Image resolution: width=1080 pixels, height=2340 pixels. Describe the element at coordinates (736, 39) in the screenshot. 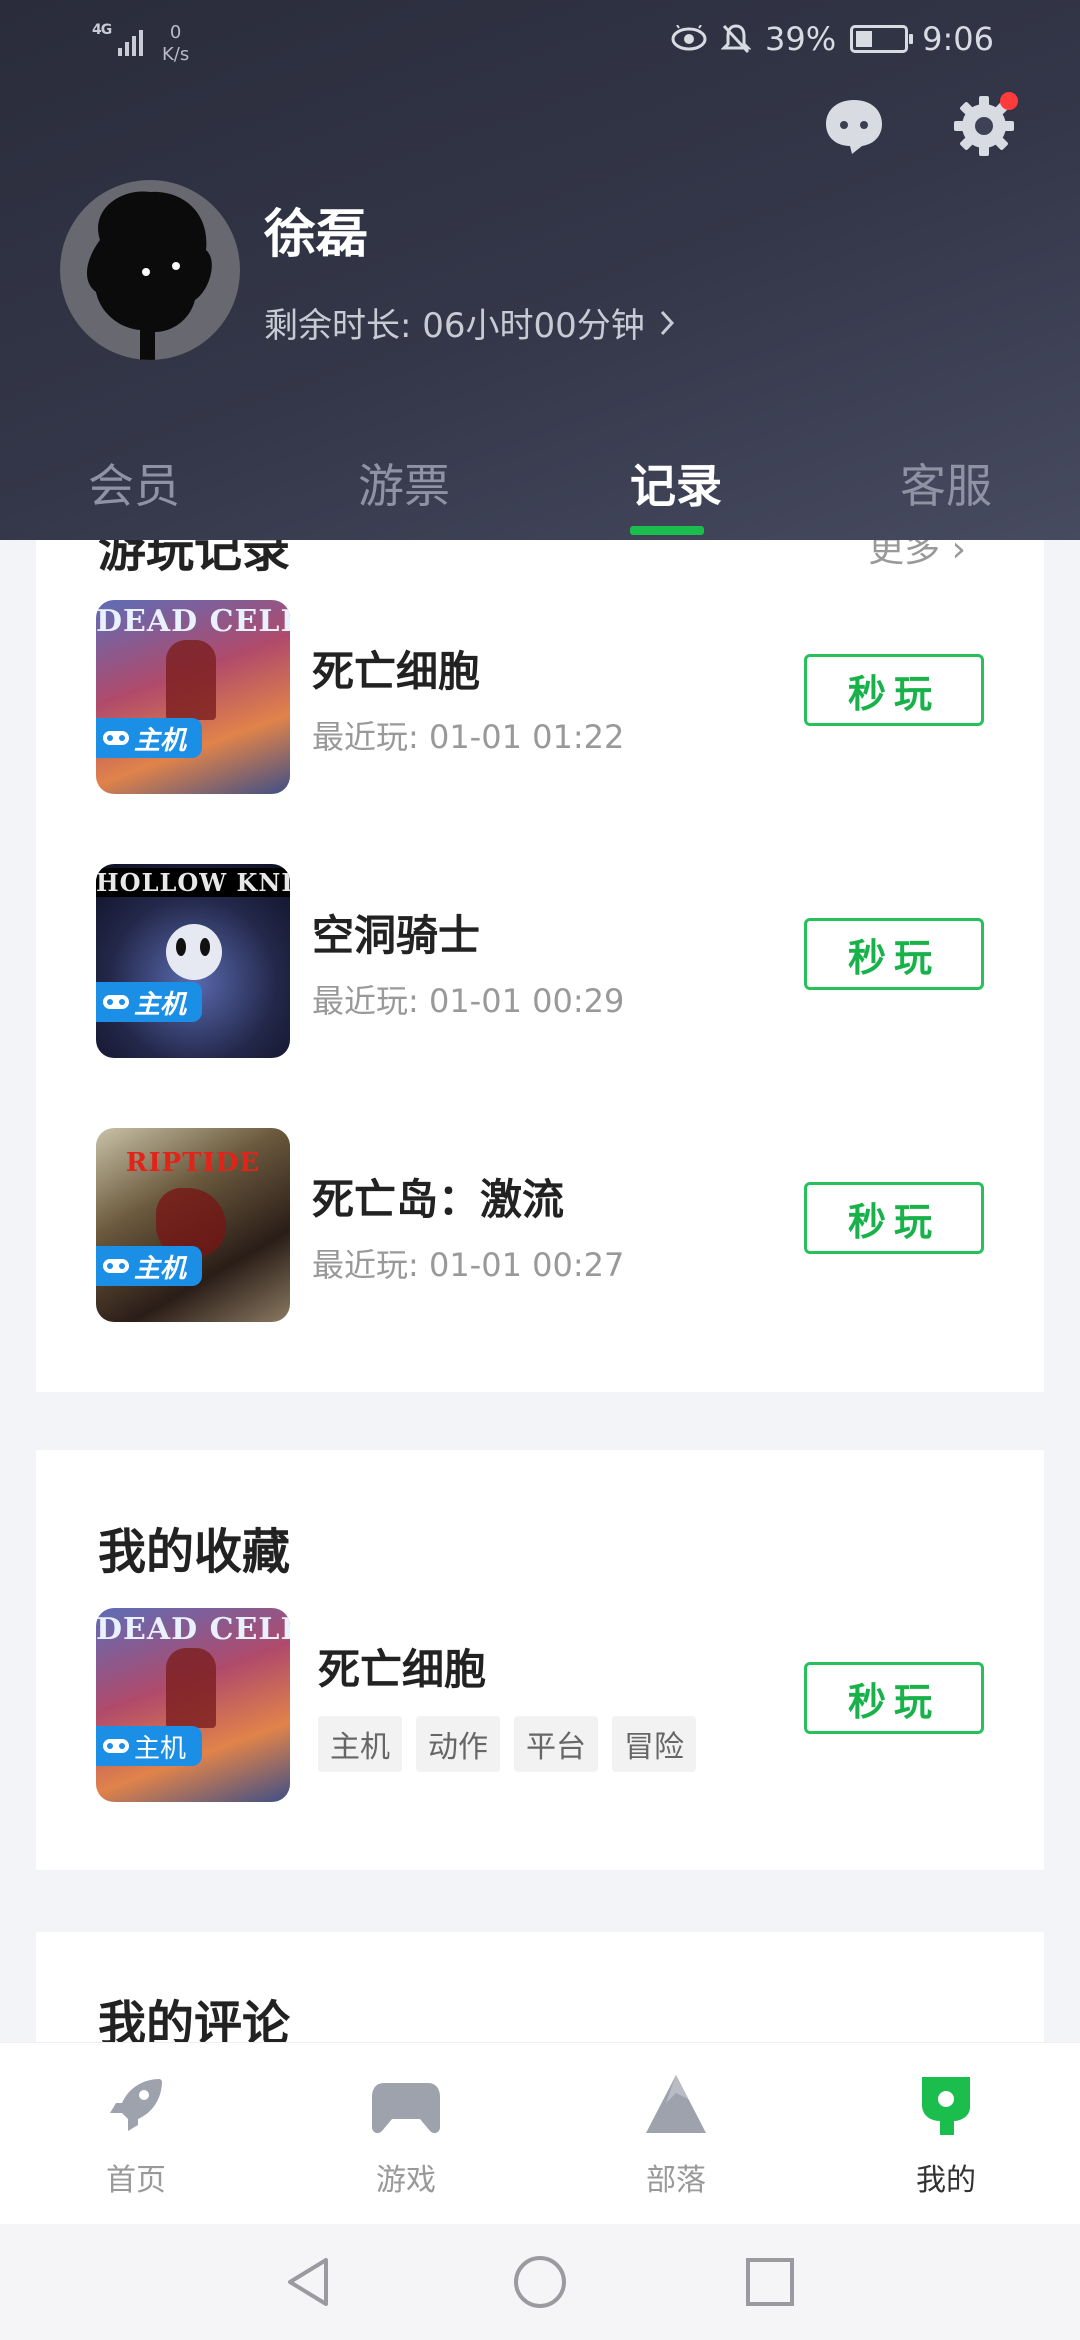

I see `mute-bell-icon` at that location.